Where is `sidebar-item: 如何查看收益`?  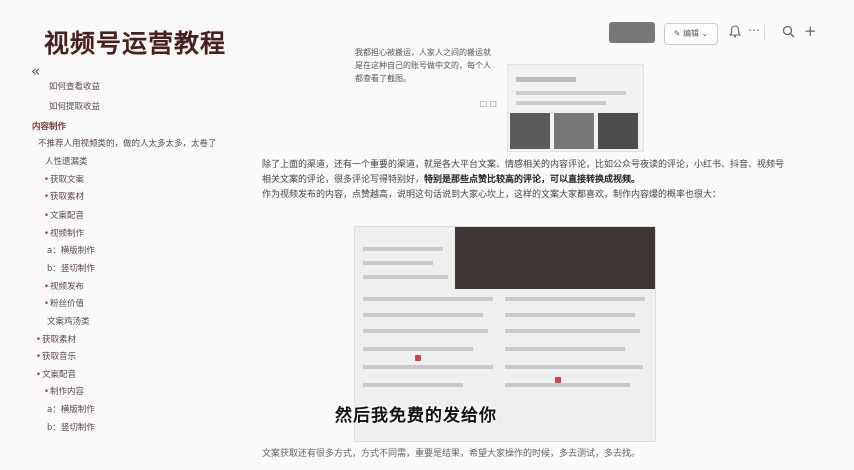 sidebar-item: 如何查看收益 is located at coordinates (74, 87).